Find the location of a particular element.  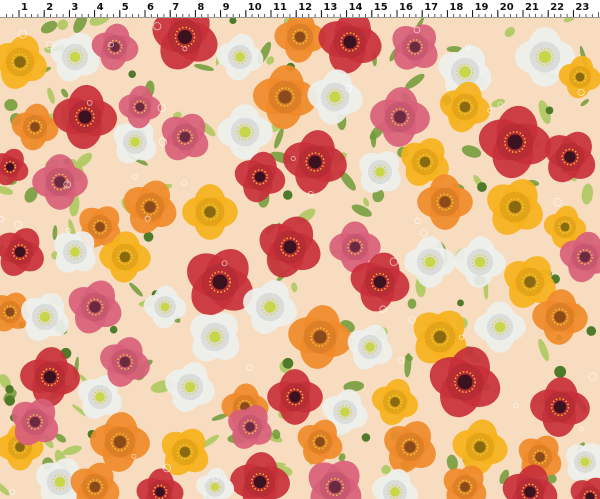

ruler-number: 19 is located at coordinates (482, 7).